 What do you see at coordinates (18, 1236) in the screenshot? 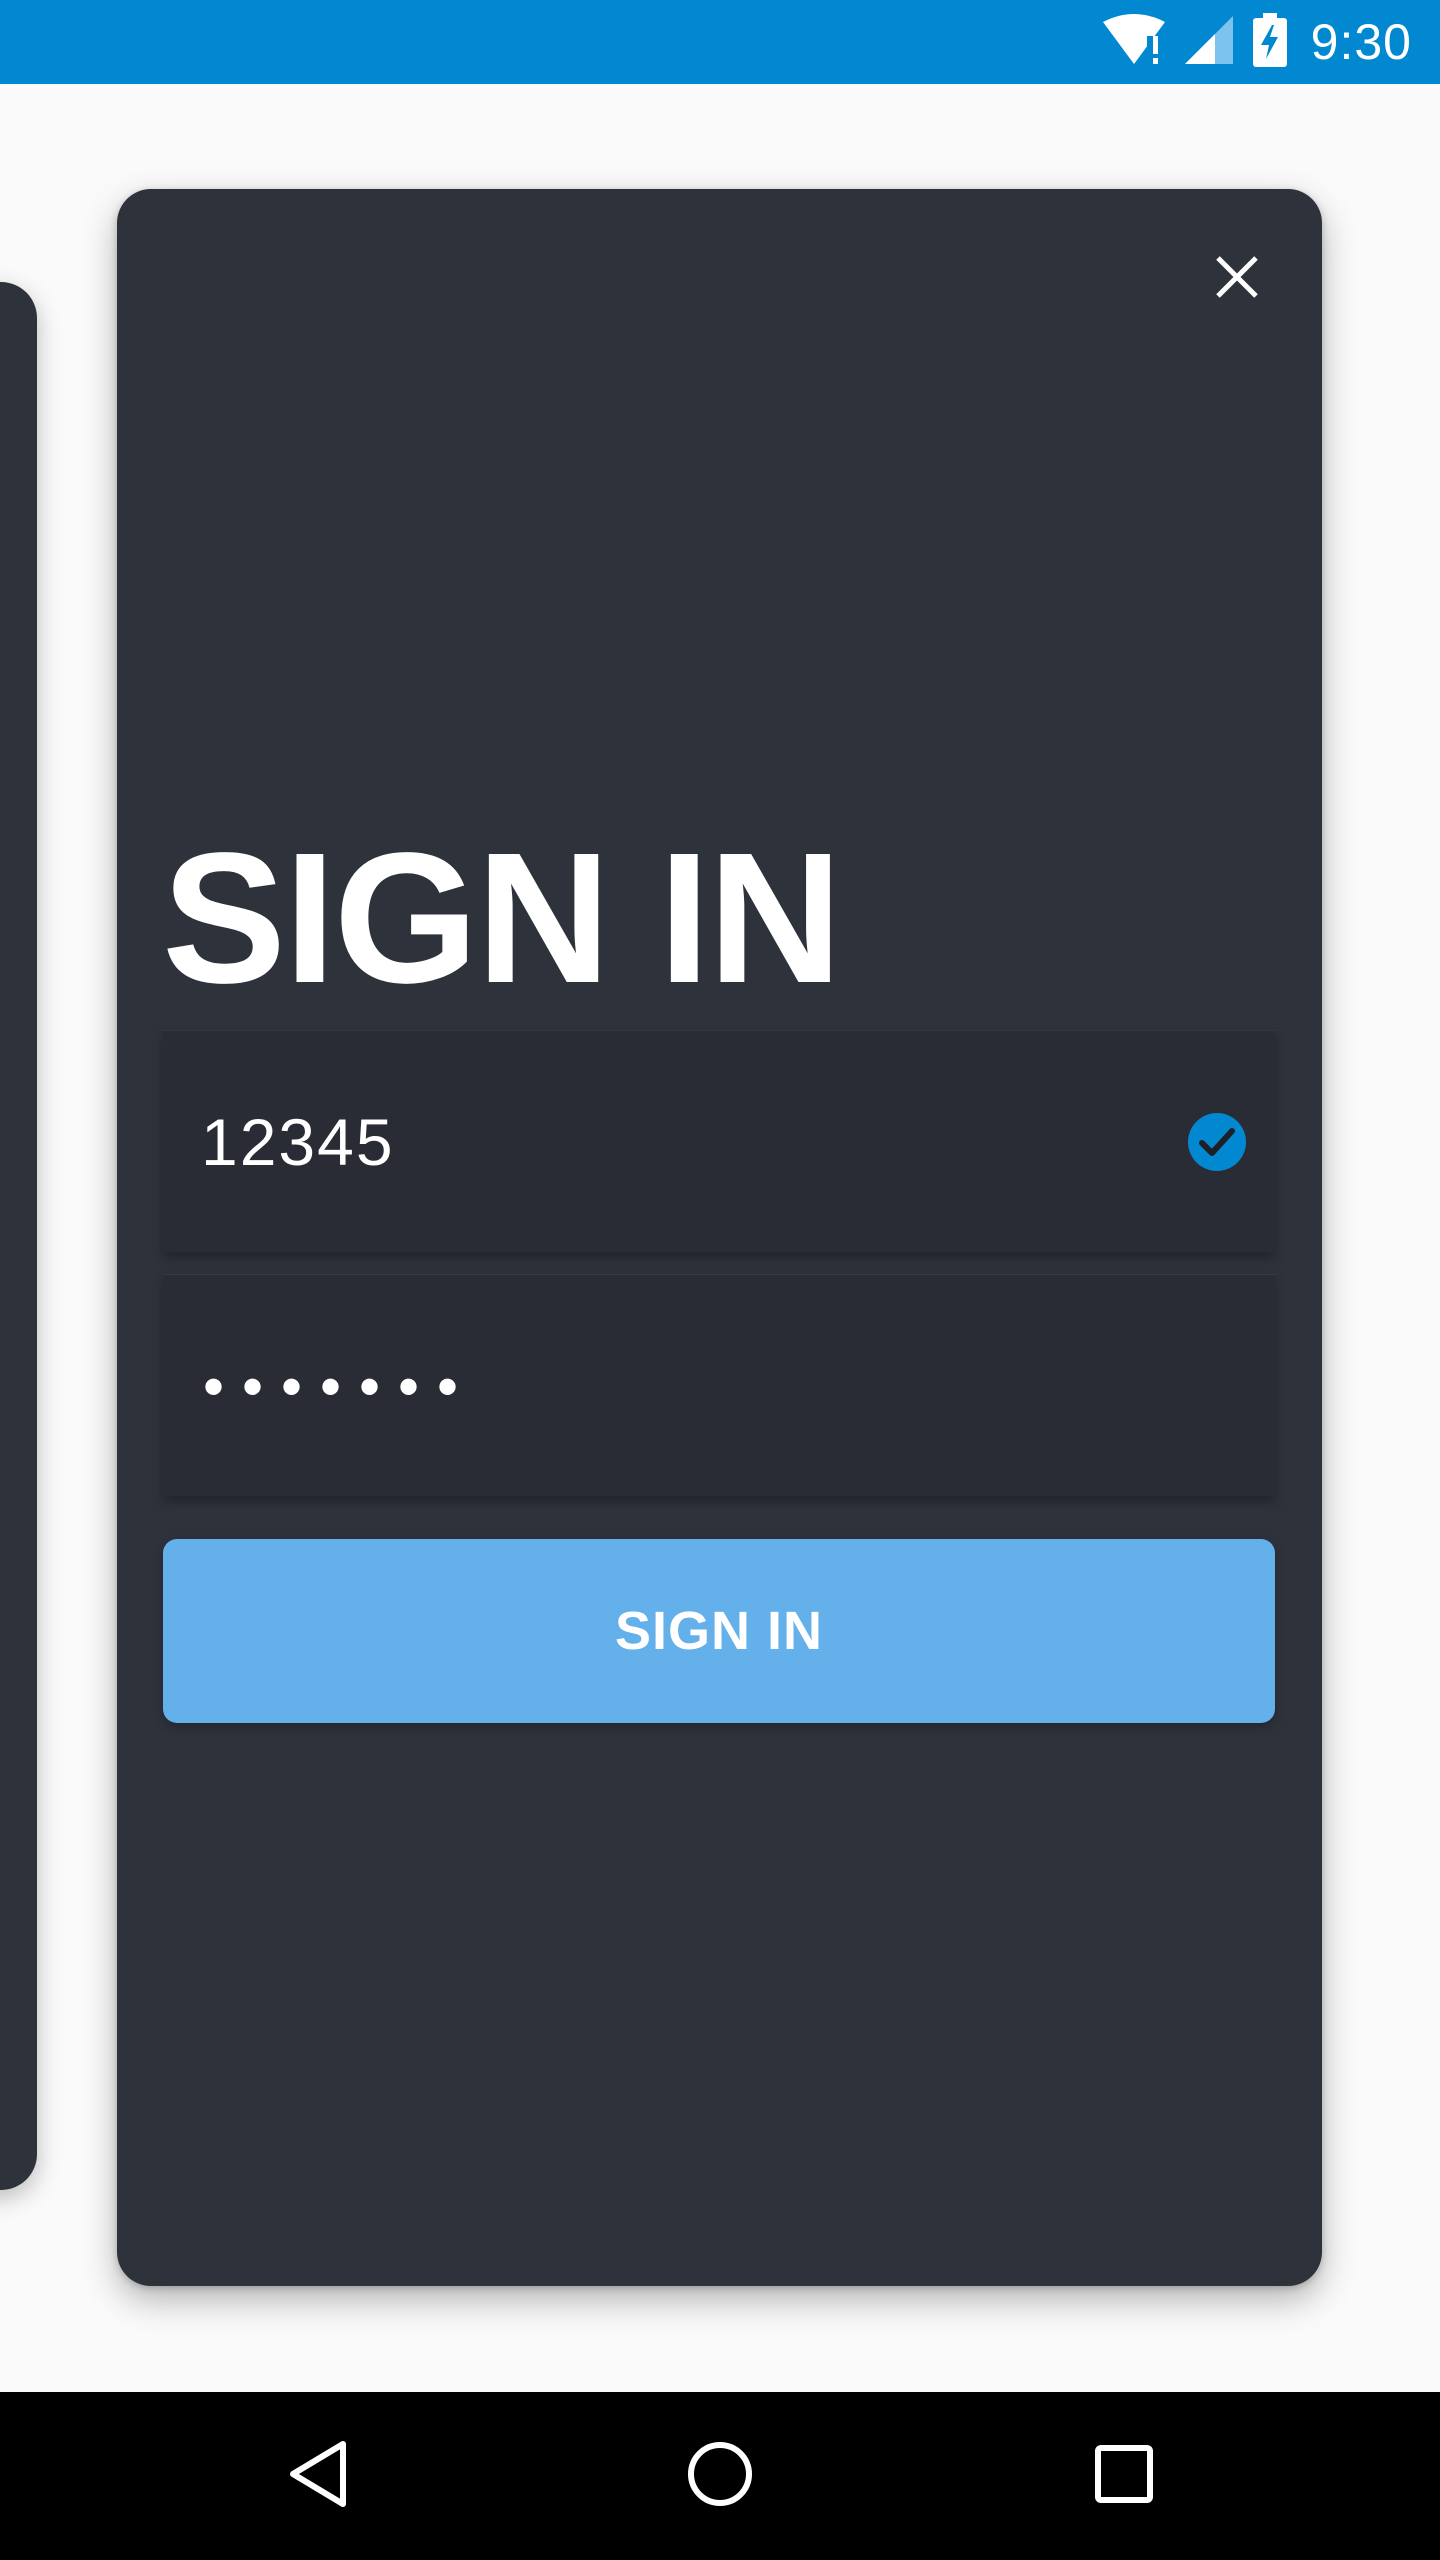
I see `background-card` at bounding box center [18, 1236].